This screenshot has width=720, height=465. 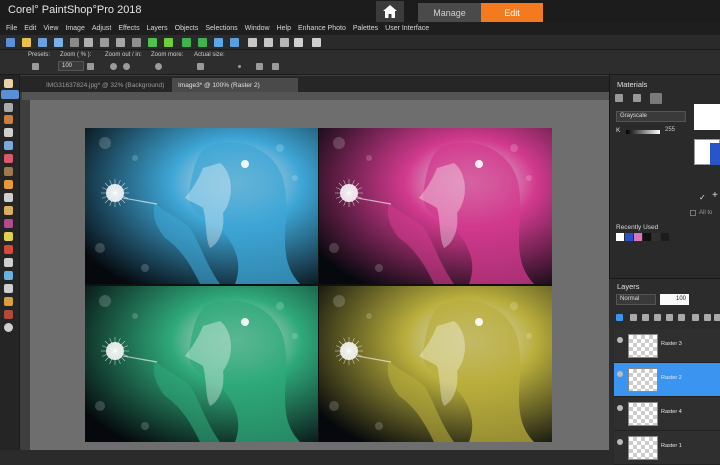 What do you see at coordinates (667, 380) in the screenshot?
I see `layer-raster-2: Raster 2` at bounding box center [667, 380].